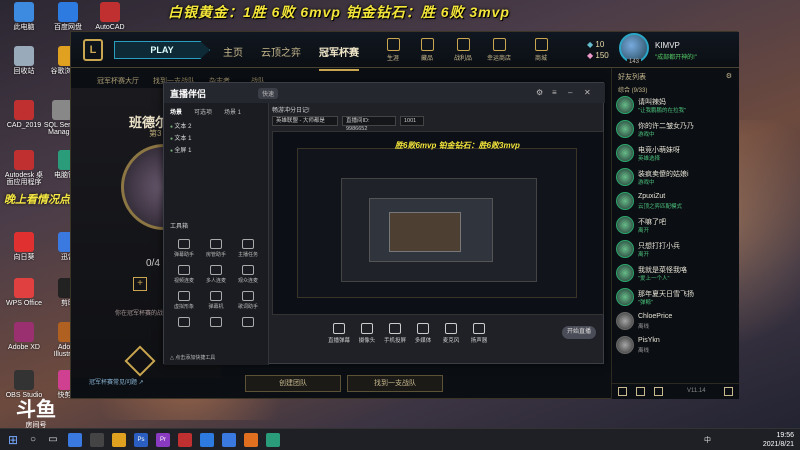  Describe the element at coordinates (676, 56) in the screenshot. I see `summoner-status: "成部都开神的!"` at that location.